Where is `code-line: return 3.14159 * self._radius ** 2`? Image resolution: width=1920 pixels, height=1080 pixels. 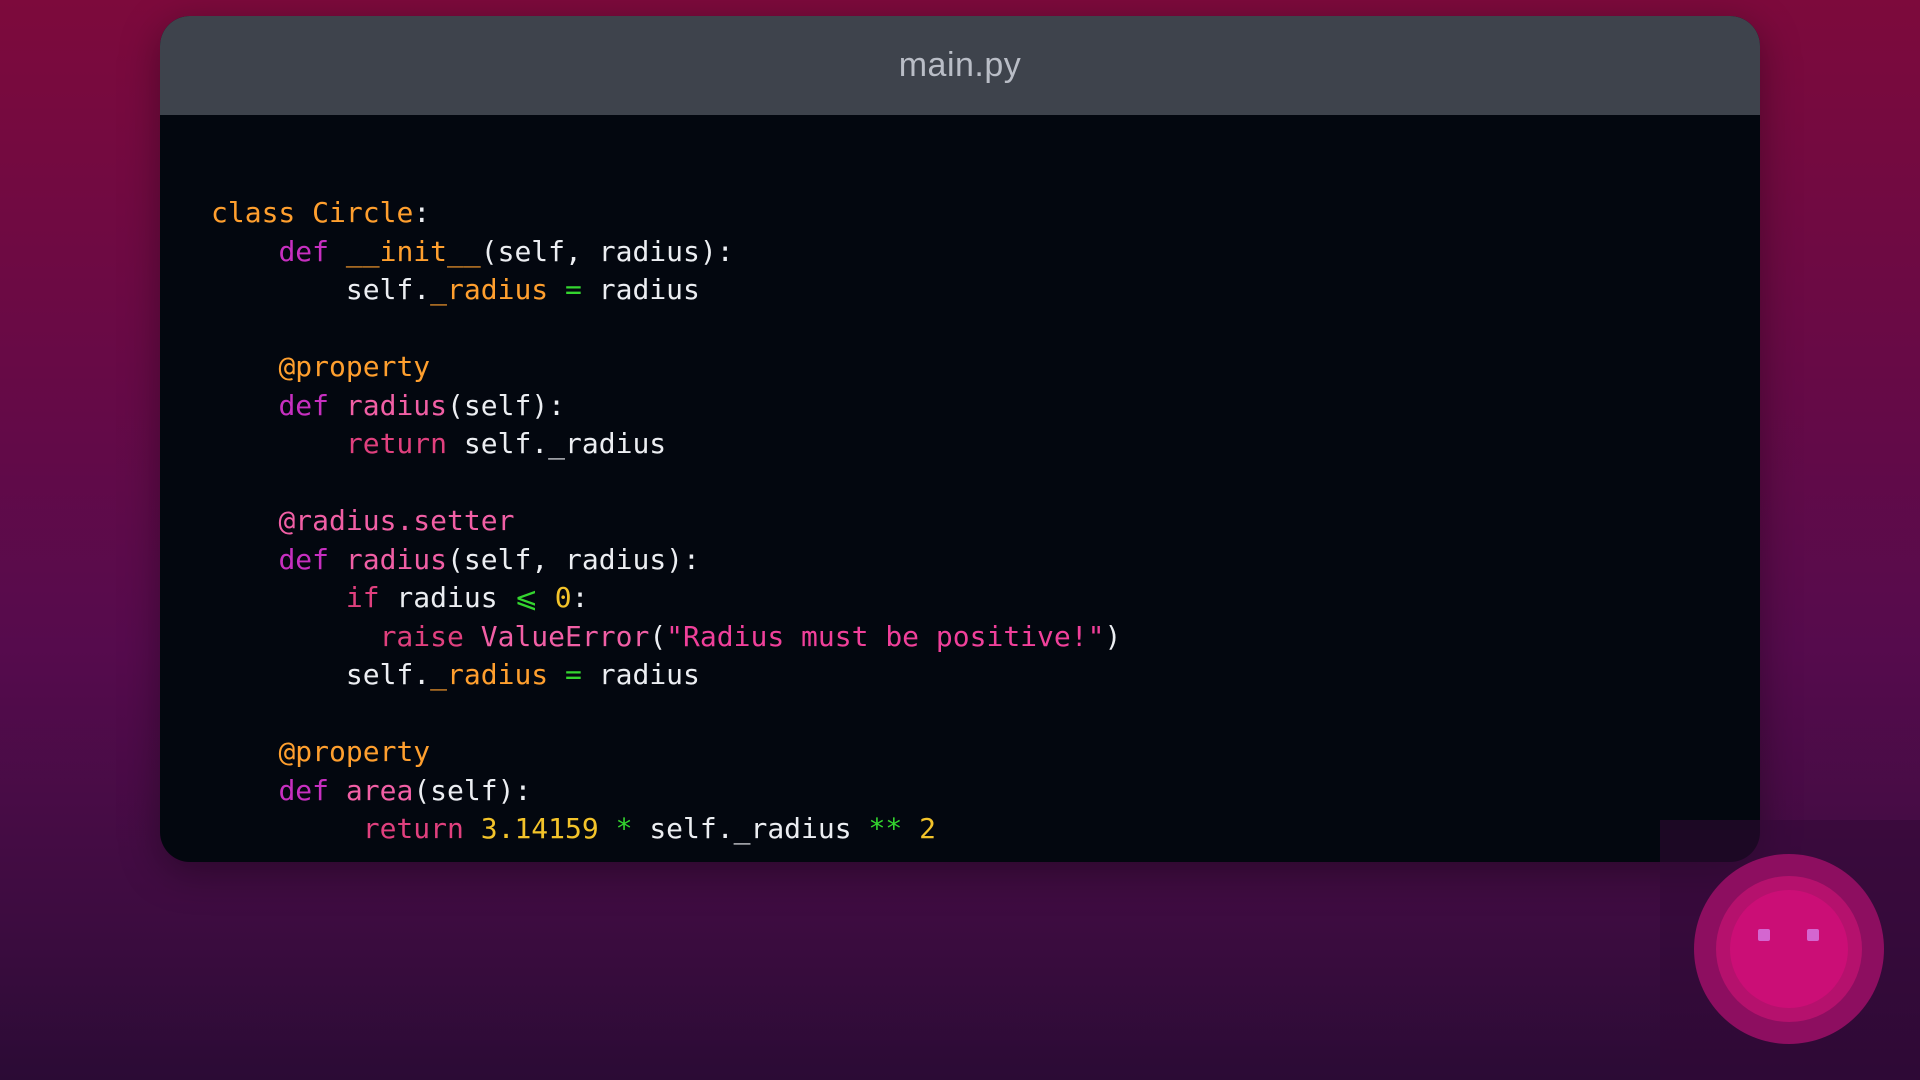 code-line: return 3.14159 * self._radius ** 2 is located at coordinates (666, 829).